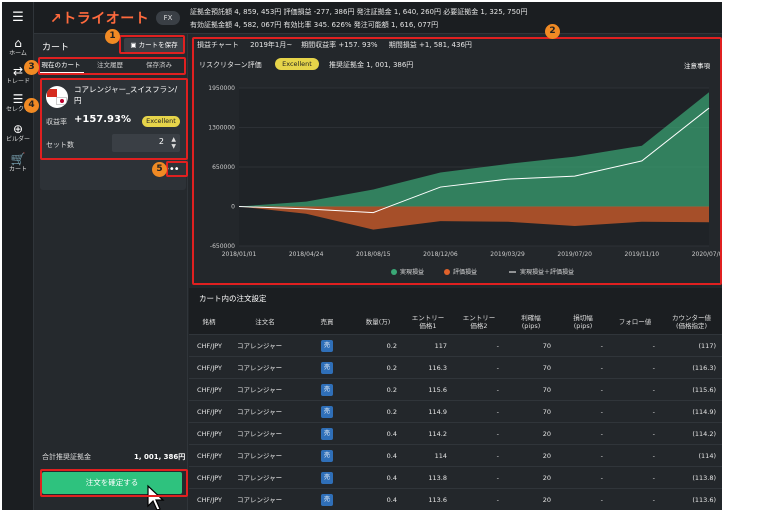  Describe the element at coordinates (440, 456) in the screenshot. I see `table-cell: 114` at that location.